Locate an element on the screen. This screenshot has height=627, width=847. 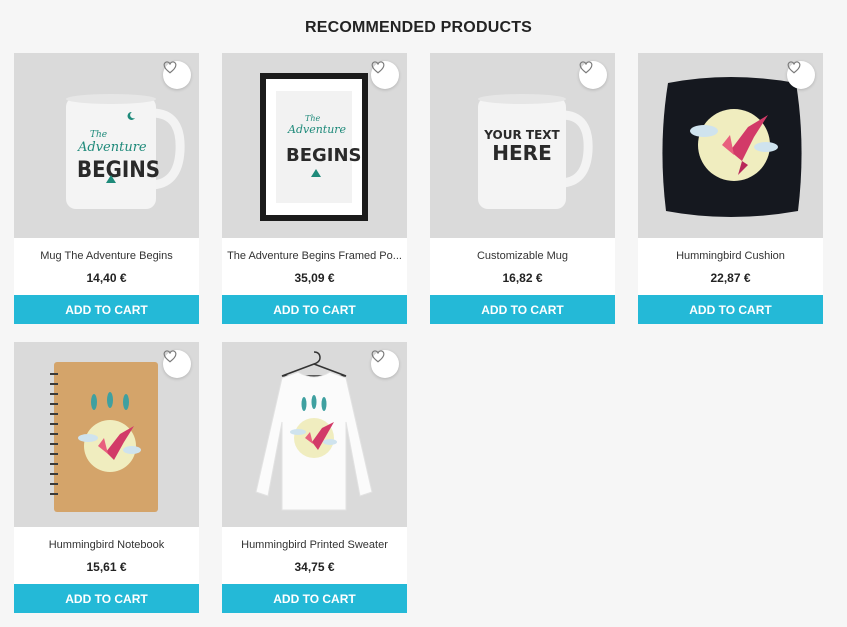
product-price: 35,09 € is located at coordinates (314, 278).